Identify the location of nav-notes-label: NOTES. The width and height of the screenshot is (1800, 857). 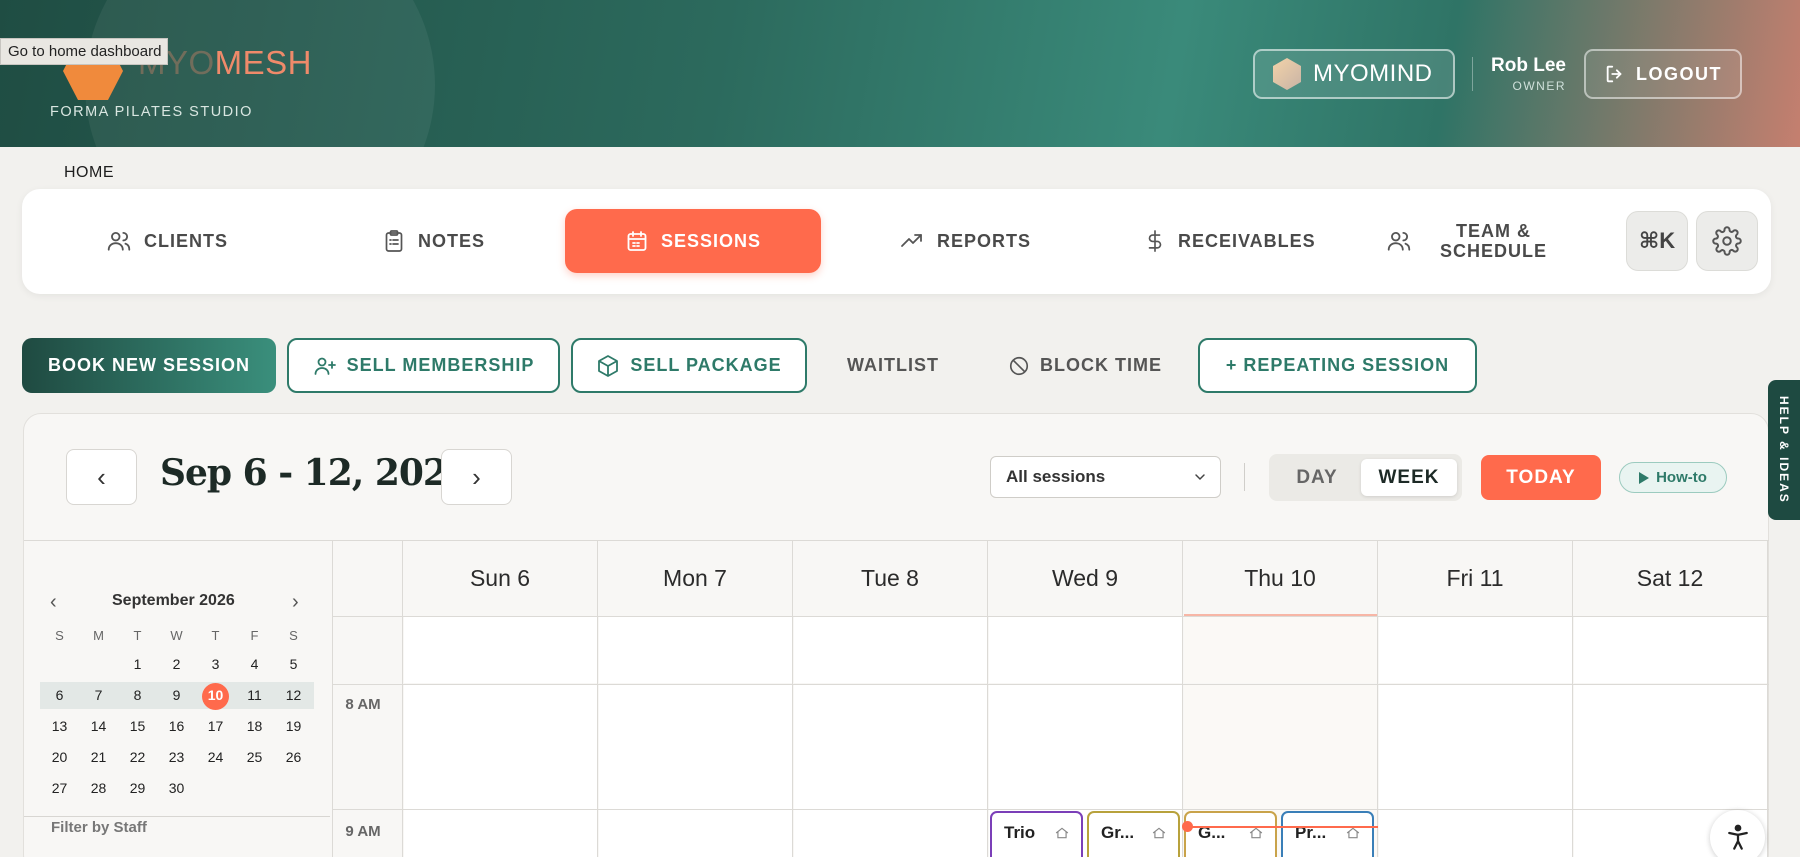
(452, 240).